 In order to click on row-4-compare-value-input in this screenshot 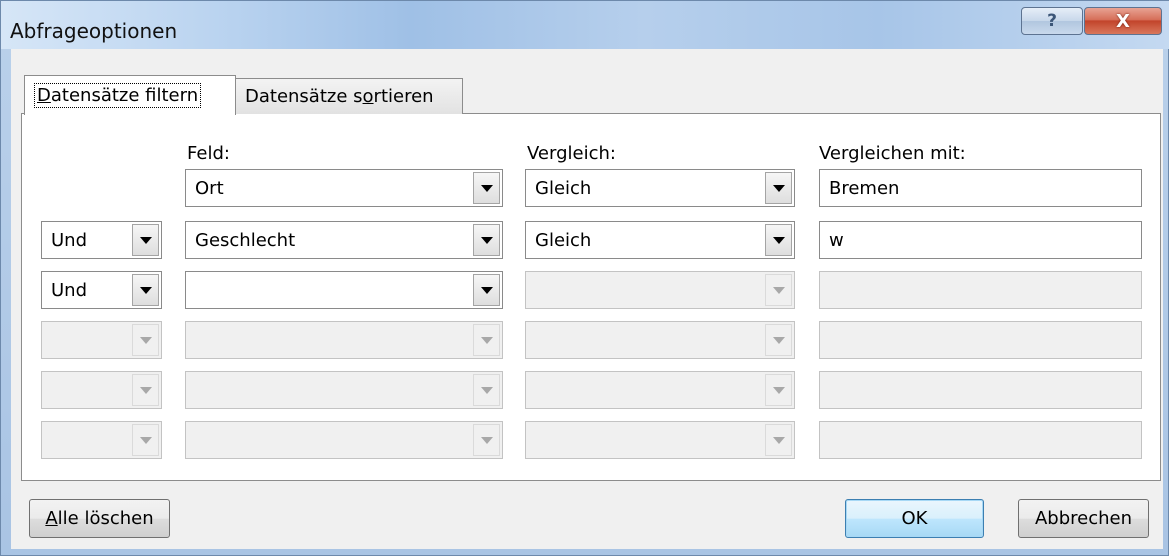, I will do `click(980, 340)`.